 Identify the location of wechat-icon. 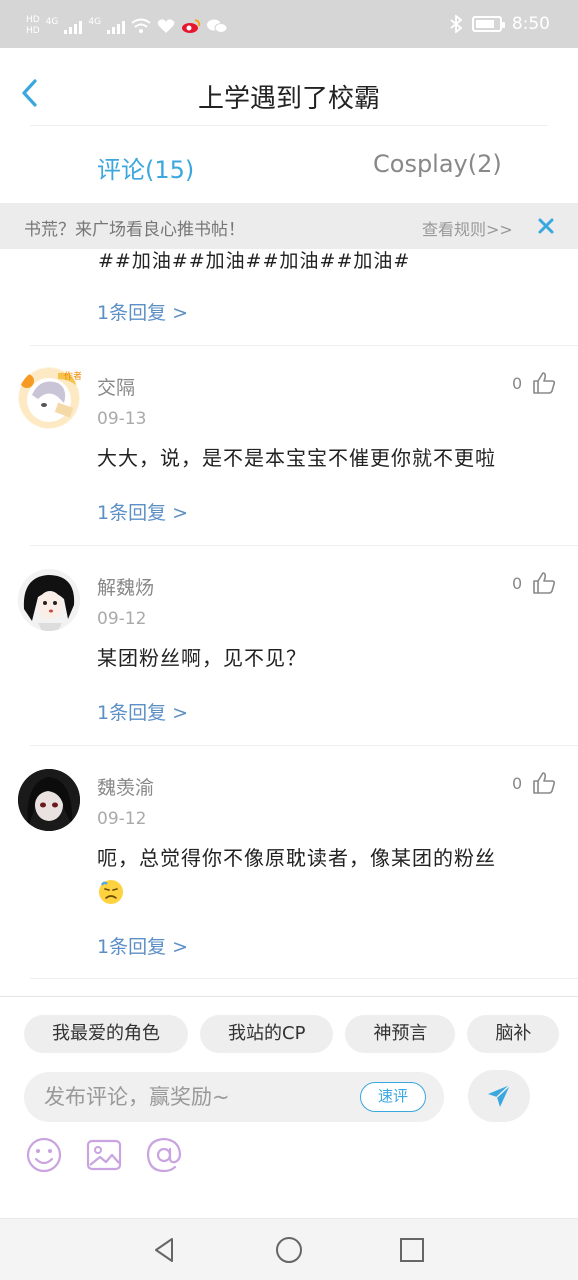
(217, 26).